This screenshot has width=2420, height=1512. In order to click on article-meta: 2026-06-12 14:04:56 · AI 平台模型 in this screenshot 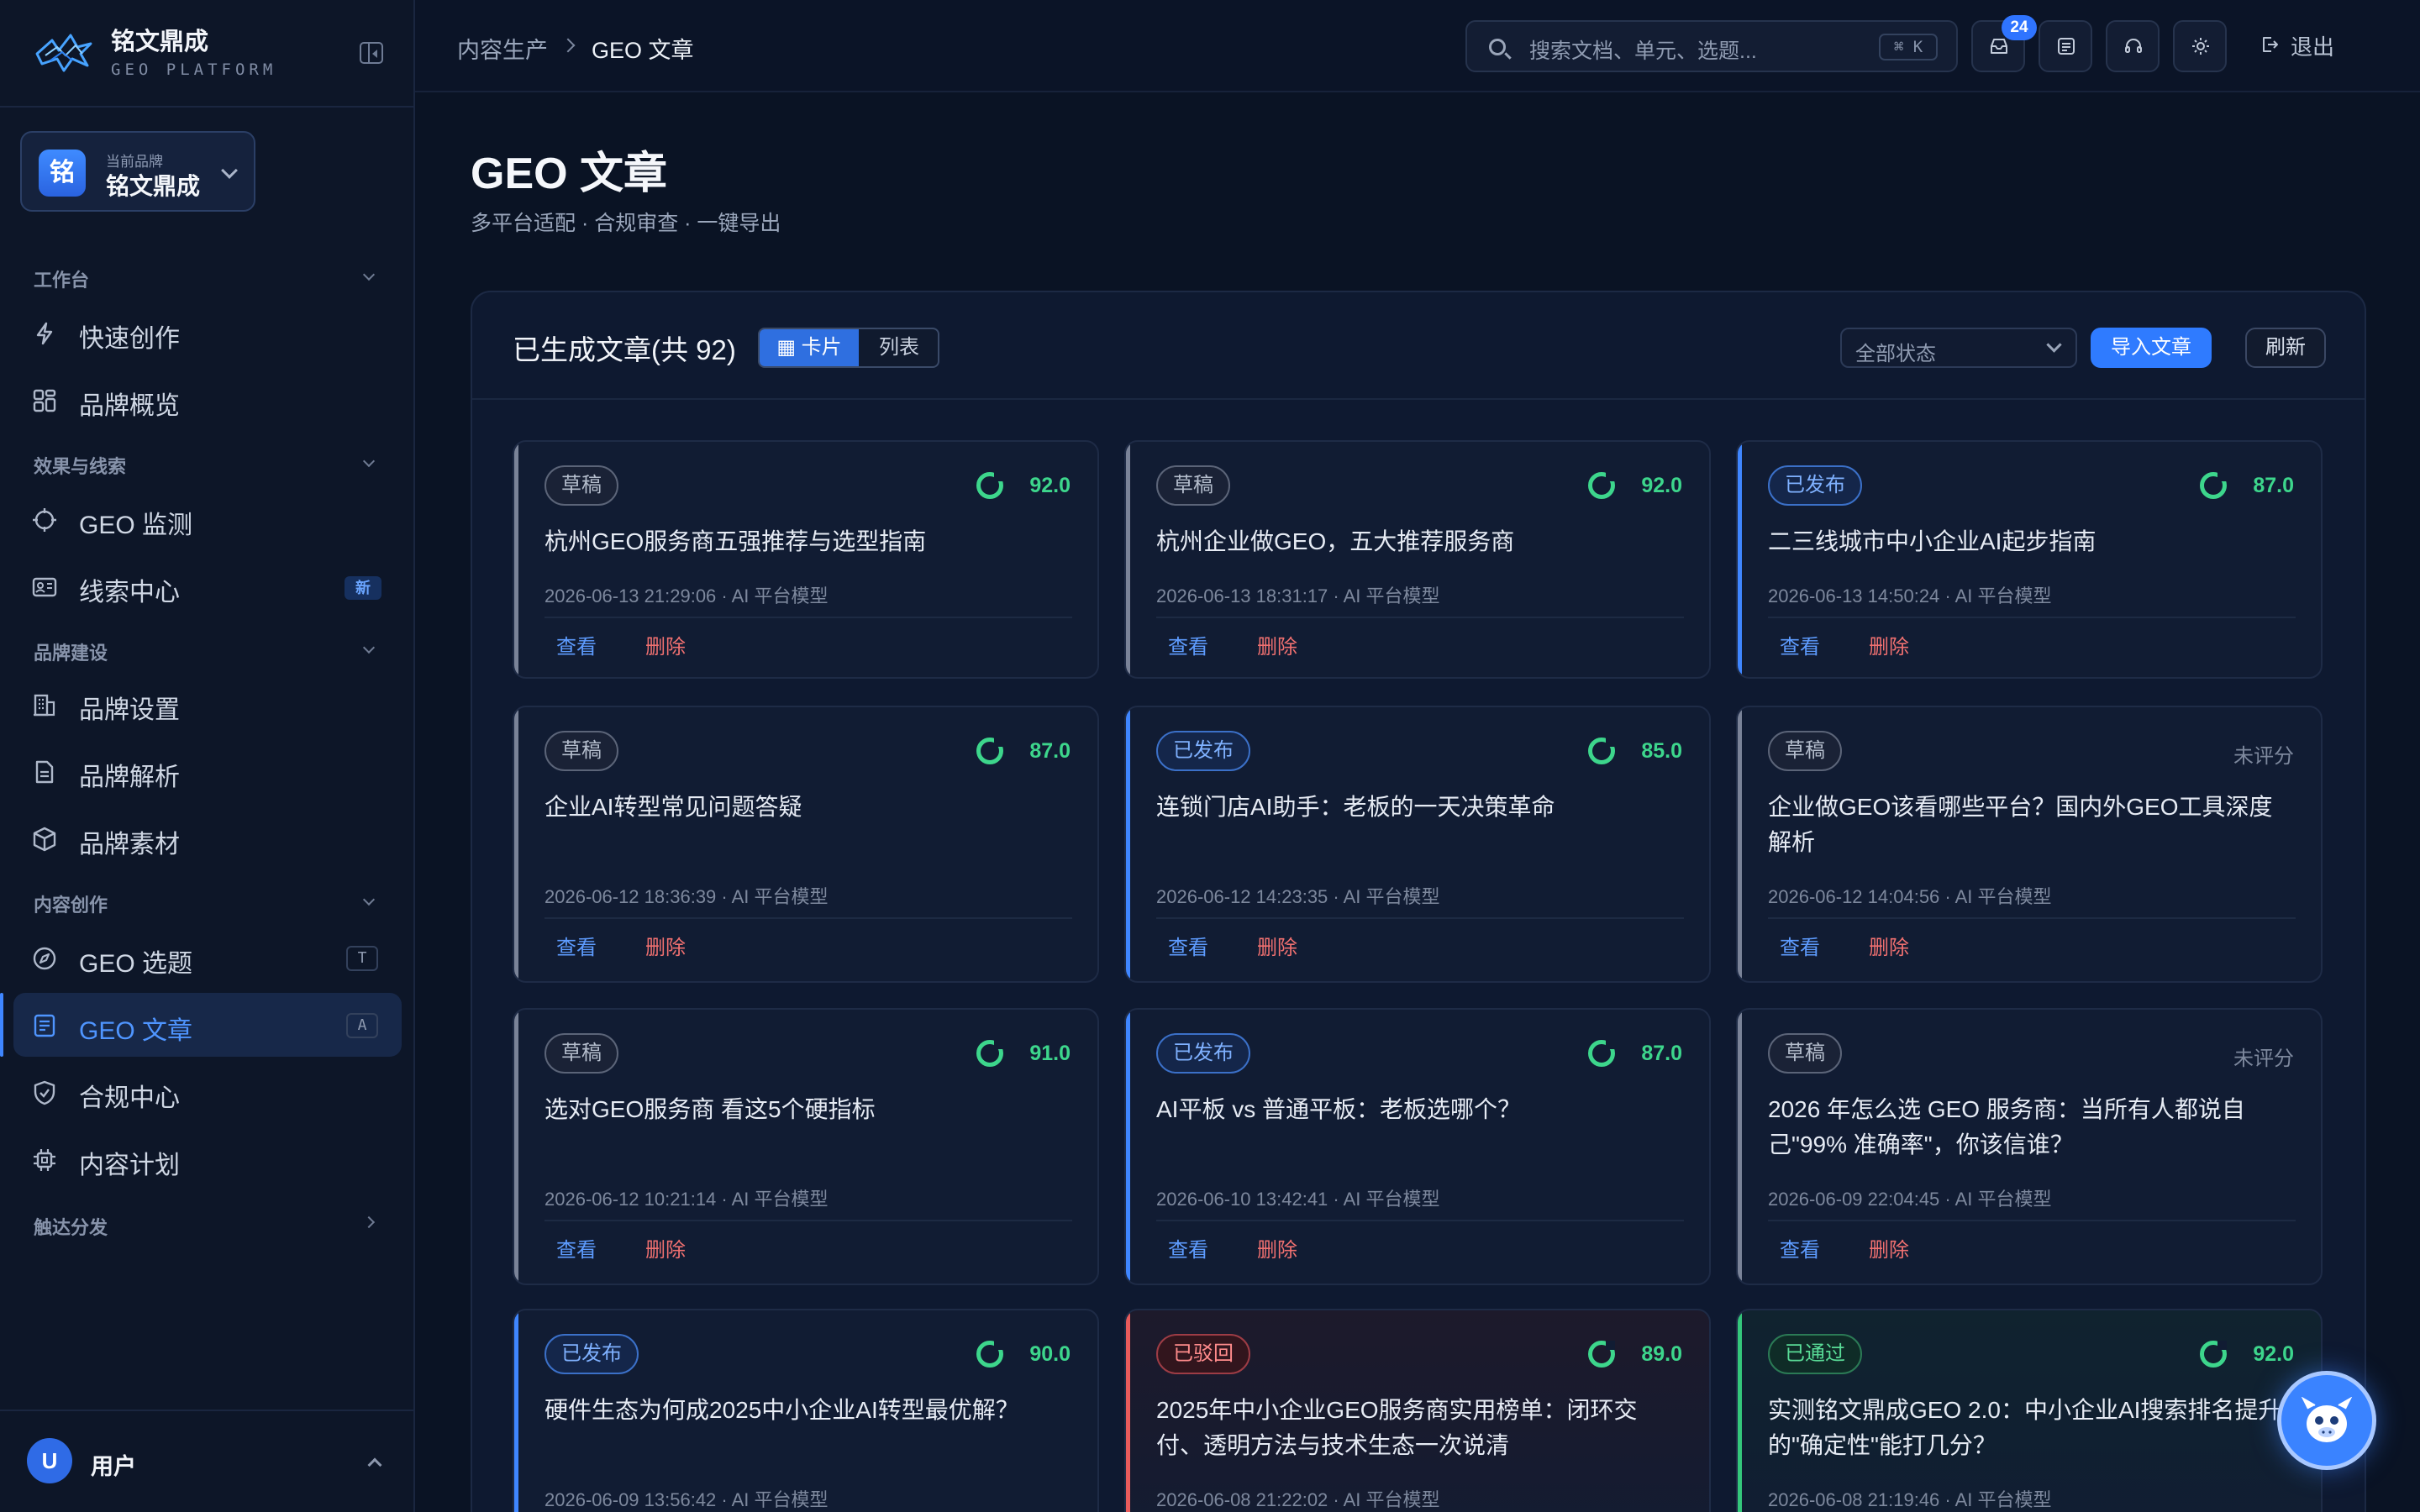, I will do `click(1910, 896)`.